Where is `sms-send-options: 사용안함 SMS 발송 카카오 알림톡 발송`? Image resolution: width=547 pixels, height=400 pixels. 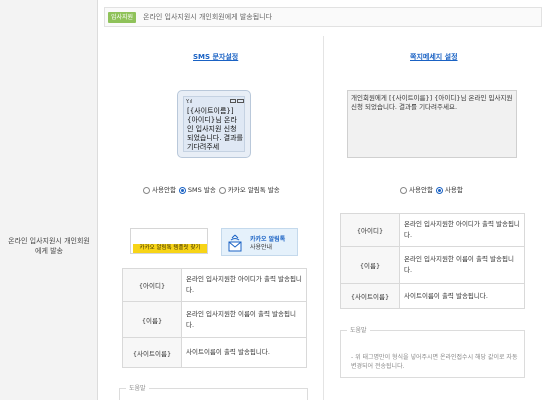
sms-send-options: 사용안함 SMS 발송 카카오 알림톡 발송 is located at coordinates (213, 190).